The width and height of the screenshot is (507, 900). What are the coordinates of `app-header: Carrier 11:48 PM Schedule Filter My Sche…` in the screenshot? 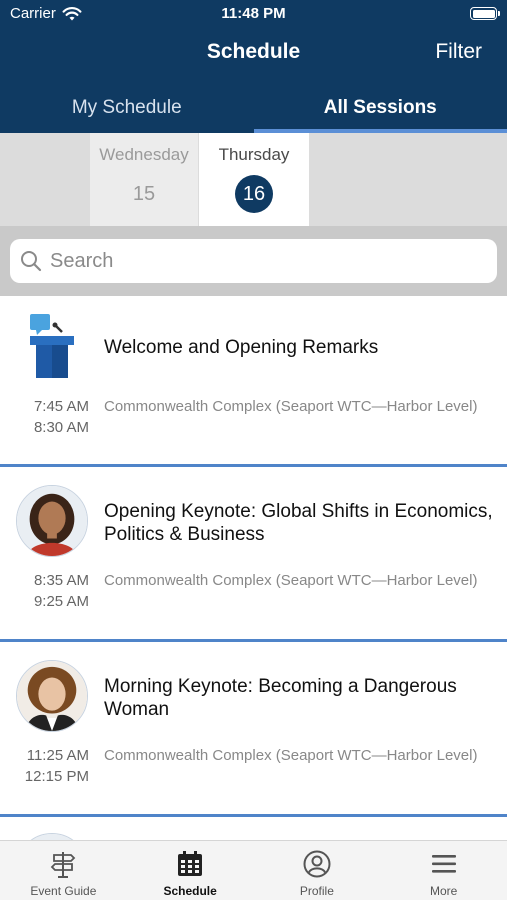 It's located at (253, 66).